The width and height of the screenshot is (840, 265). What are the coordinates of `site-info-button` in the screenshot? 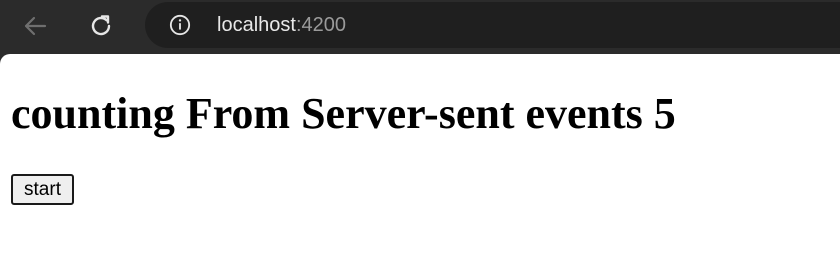 It's located at (180, 25).